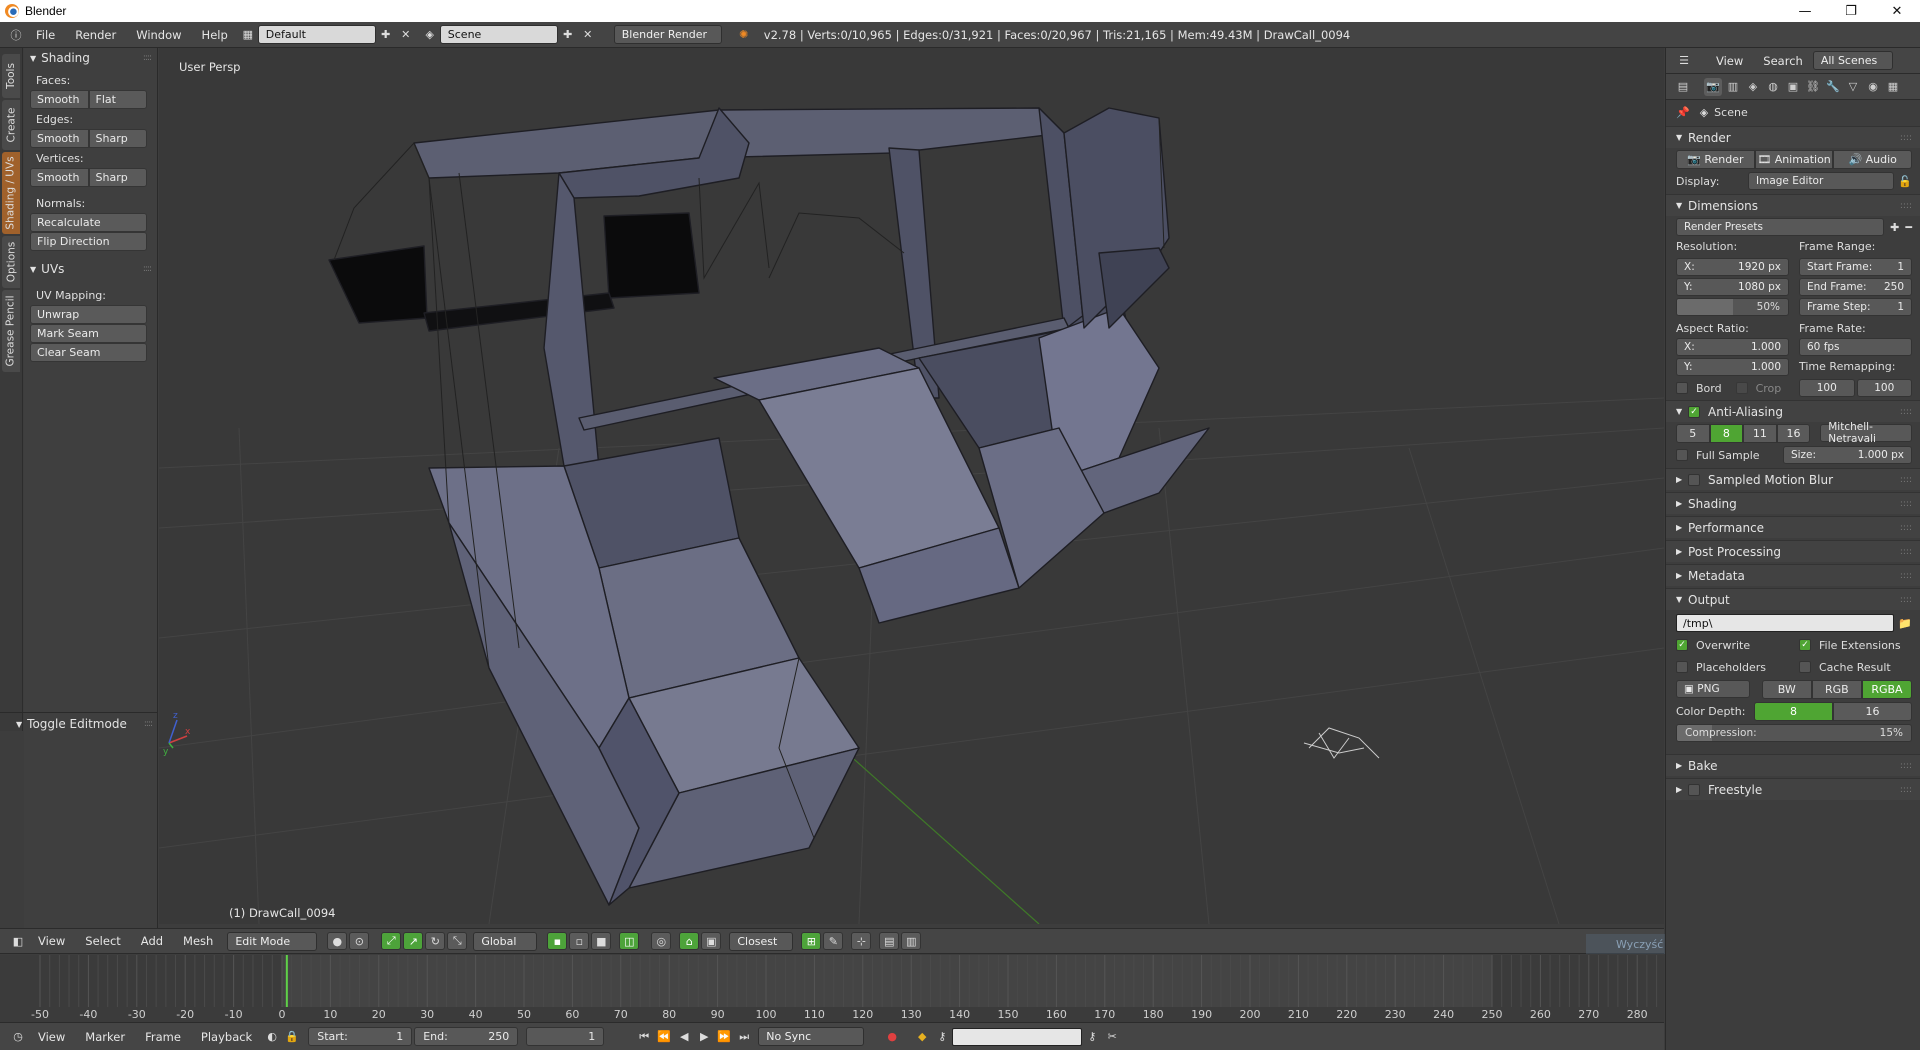 This screenshot has width=1920, height=1050. What do you see at coordinates (360, 1036) in the screenshot?
I see `start-frame-field: Start: 1` at bounding box center [360, 1036].